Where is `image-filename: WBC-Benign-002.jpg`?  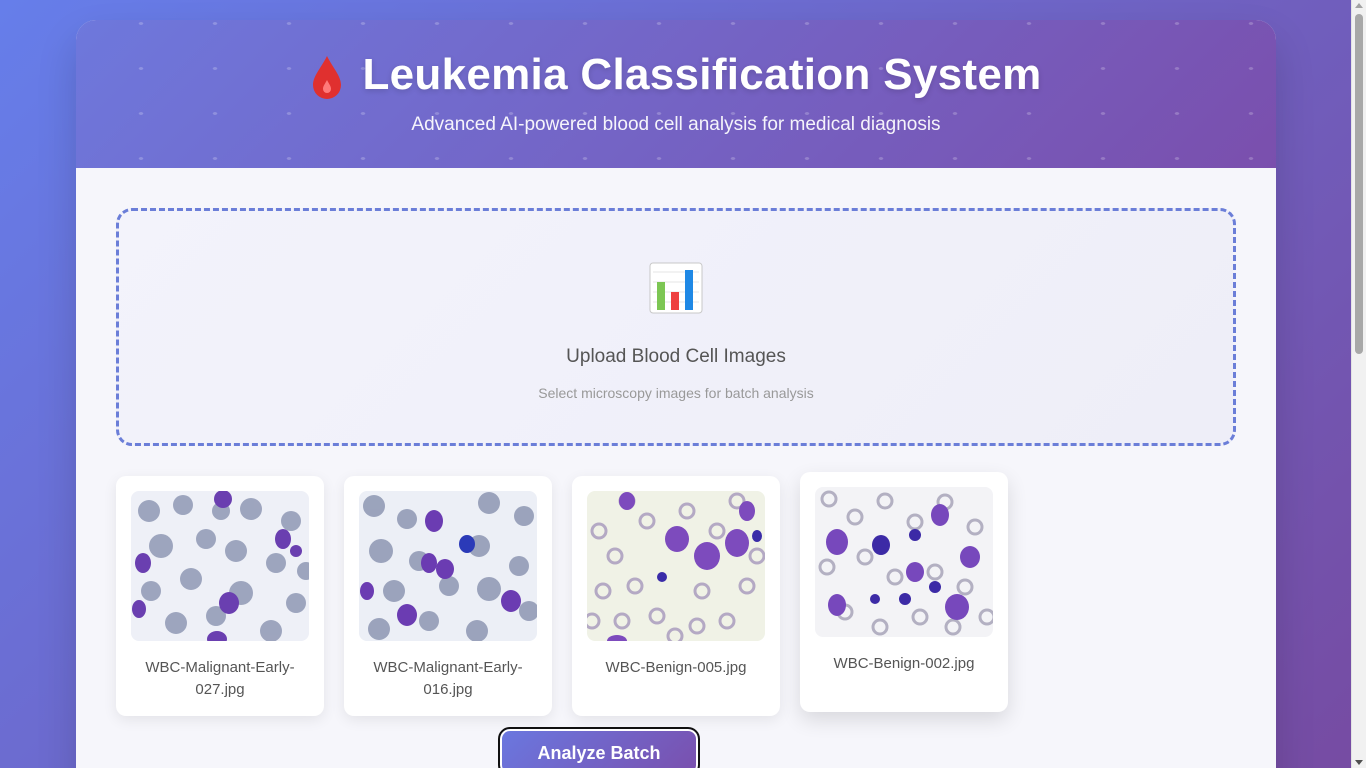
image-filename: WBC-Benign-002.jpg is located at coordinates (904, 663).